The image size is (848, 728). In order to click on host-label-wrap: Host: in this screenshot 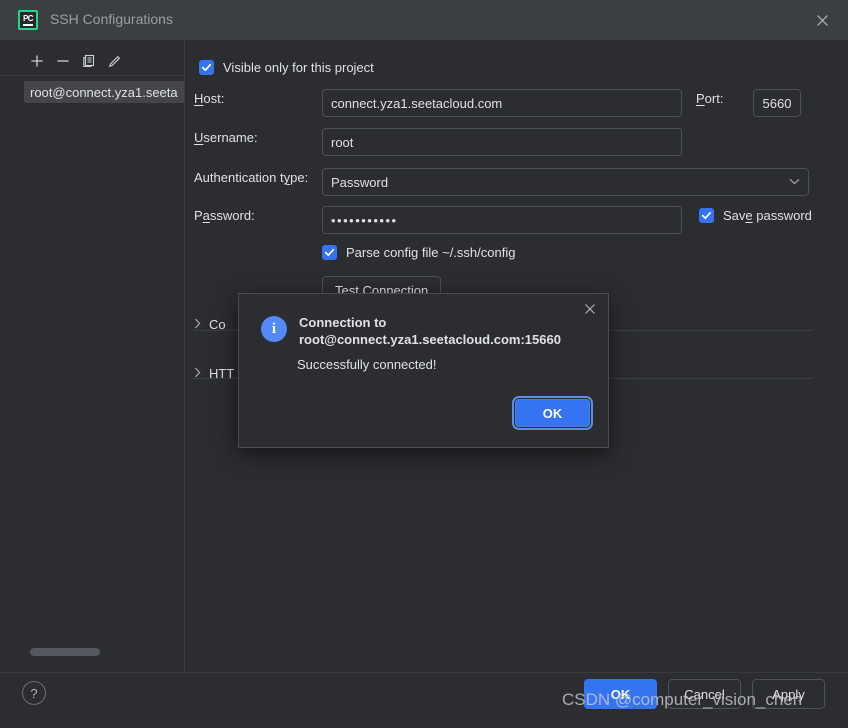, I will do `click(209, 98)`.